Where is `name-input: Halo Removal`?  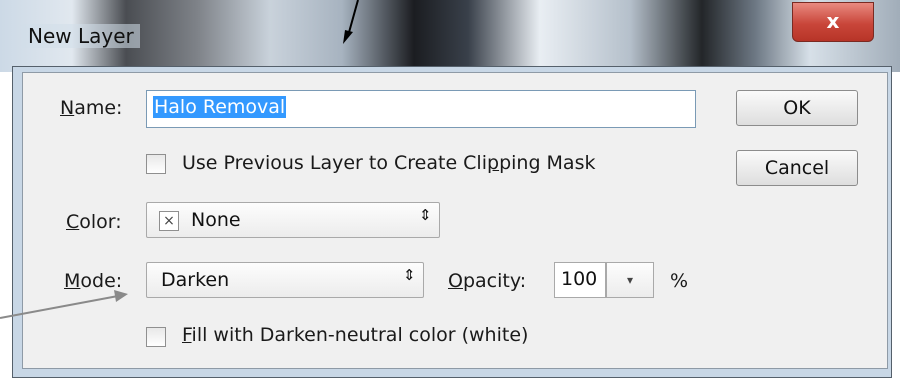 name-input: Halo Removal is located at coordinates (421, 109).